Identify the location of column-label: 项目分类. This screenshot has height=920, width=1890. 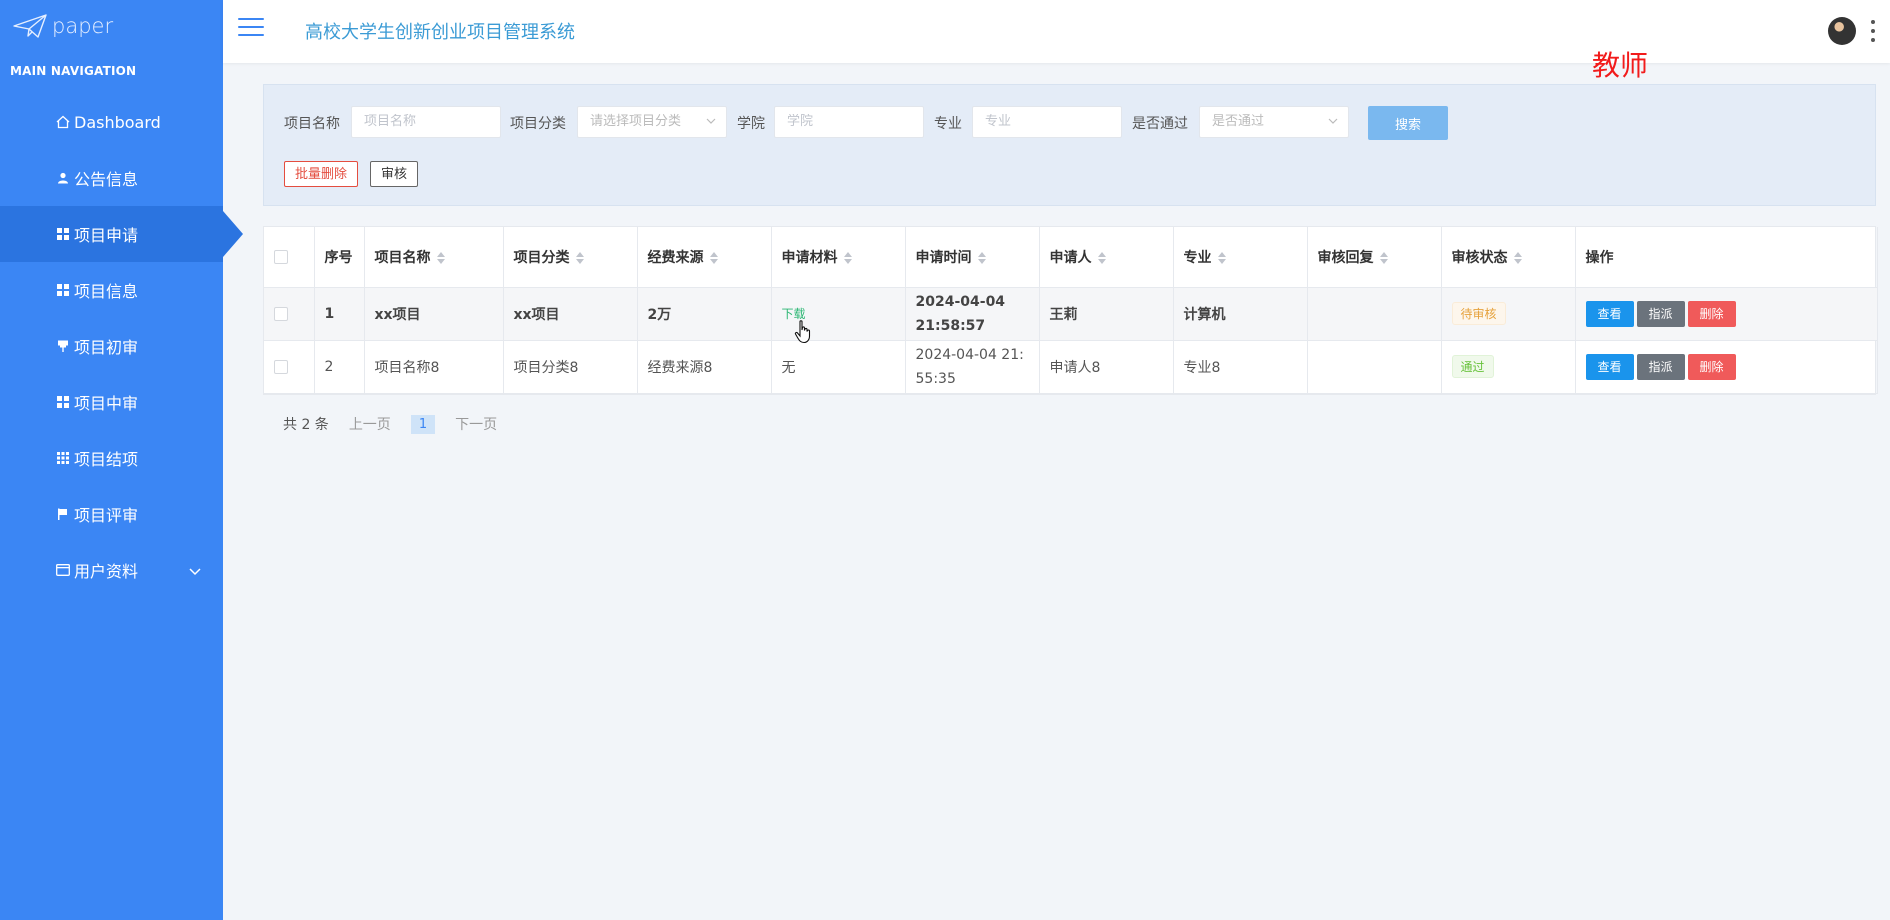
(541, 257).